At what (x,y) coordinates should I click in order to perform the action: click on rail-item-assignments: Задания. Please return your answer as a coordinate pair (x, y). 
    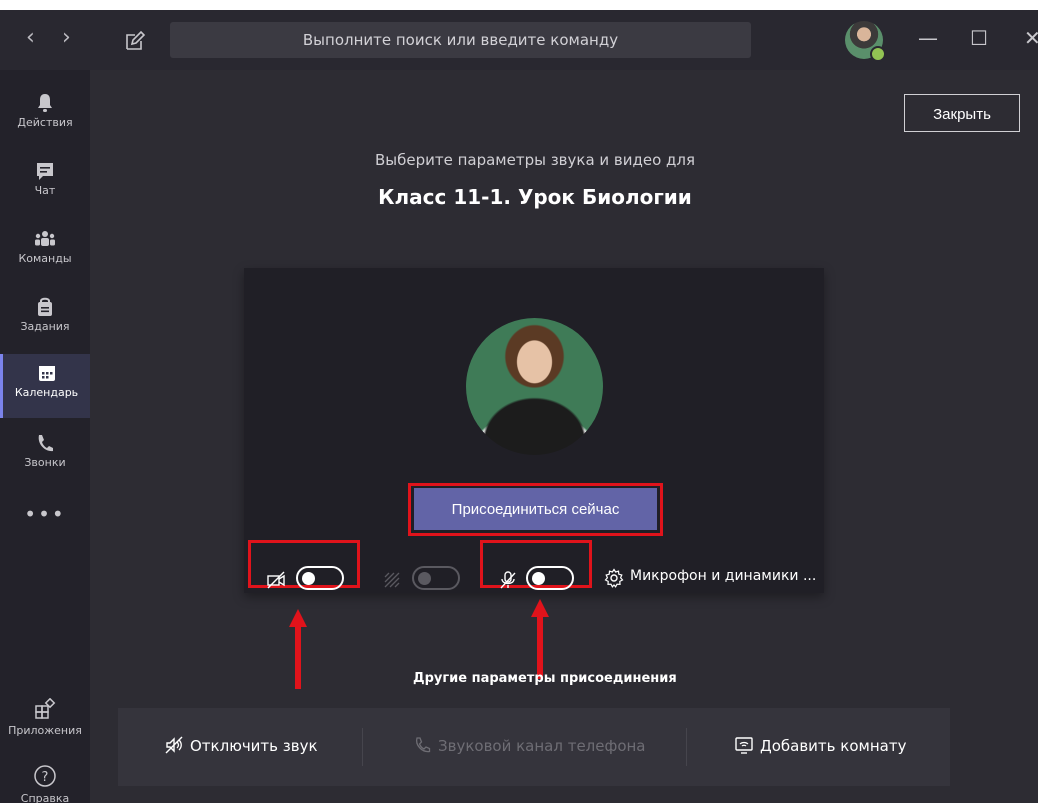
    Looking at the image, I should click on (45, 320).